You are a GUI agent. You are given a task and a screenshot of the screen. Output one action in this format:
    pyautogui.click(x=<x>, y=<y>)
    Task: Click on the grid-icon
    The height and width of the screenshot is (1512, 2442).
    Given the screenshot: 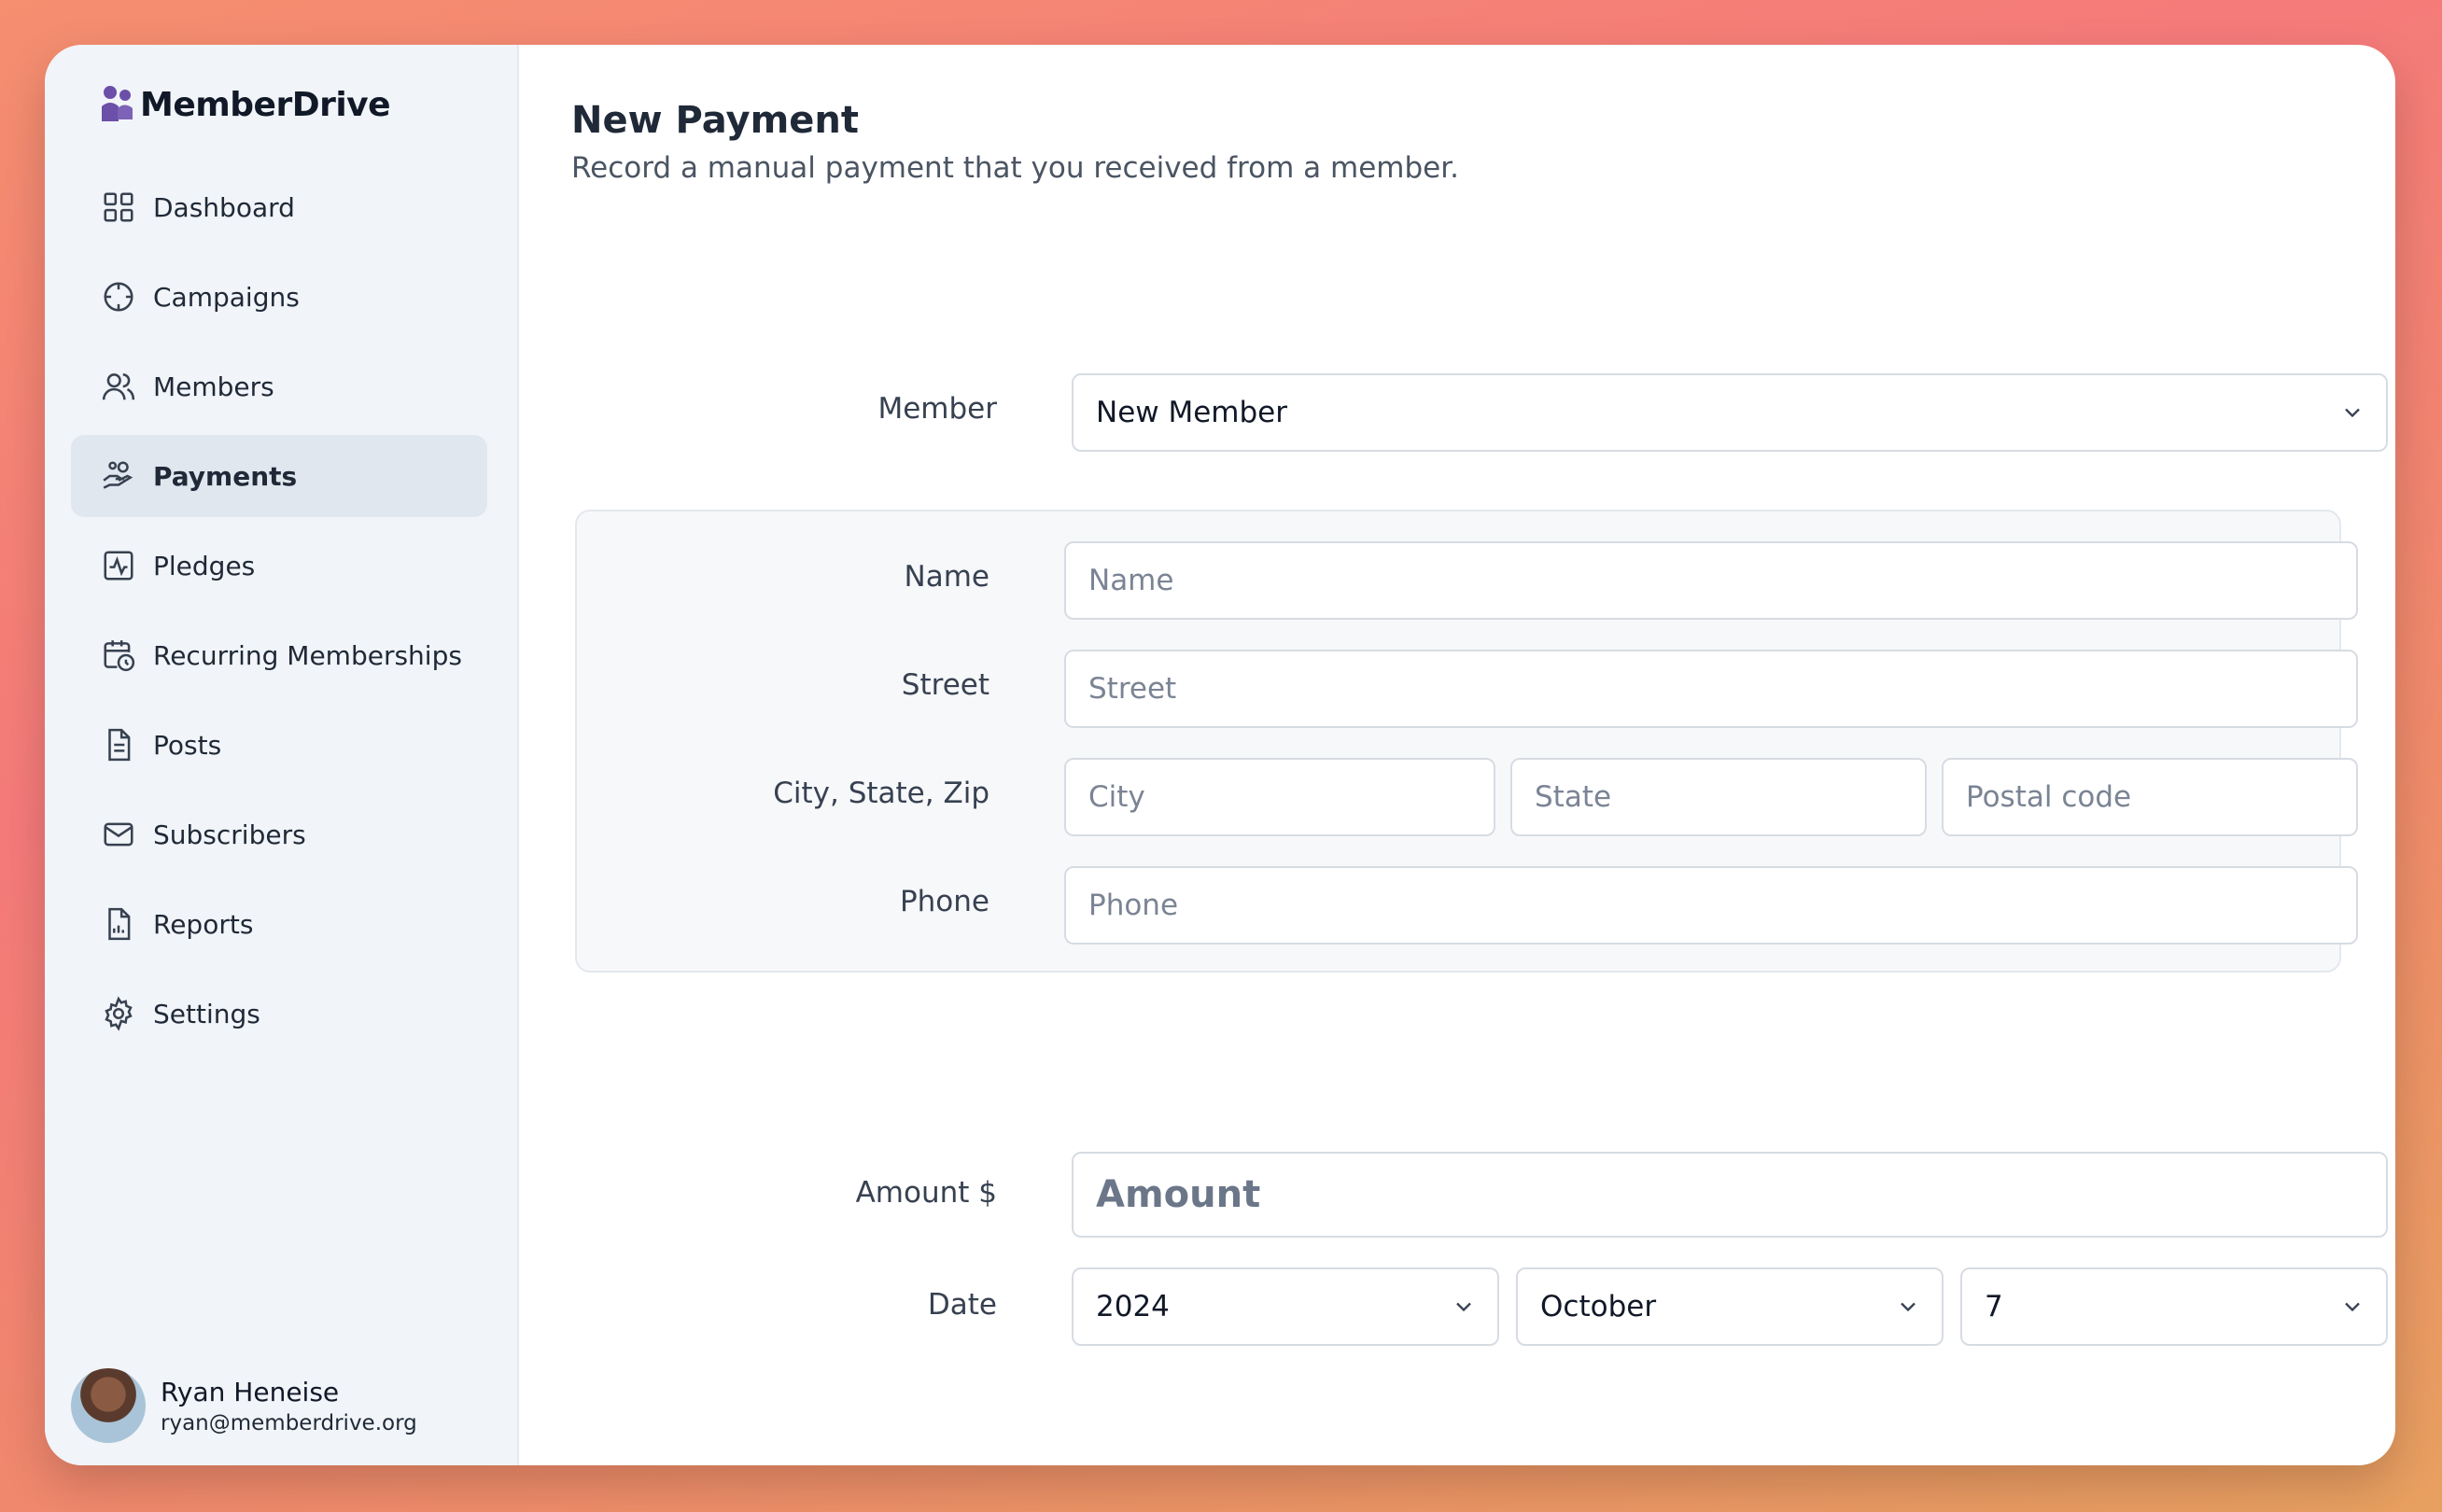 What is the action you would take?
    pyautogui.click(x=118, y=207)
    